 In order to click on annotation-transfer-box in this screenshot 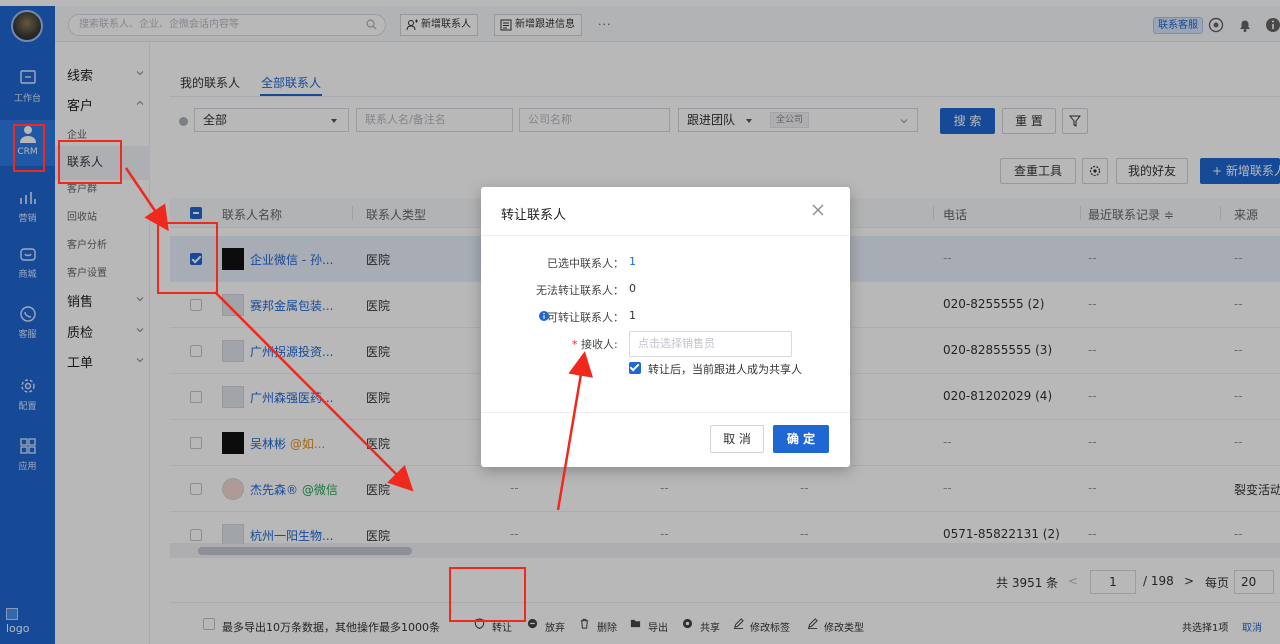, I will do `click(487, 594)`.